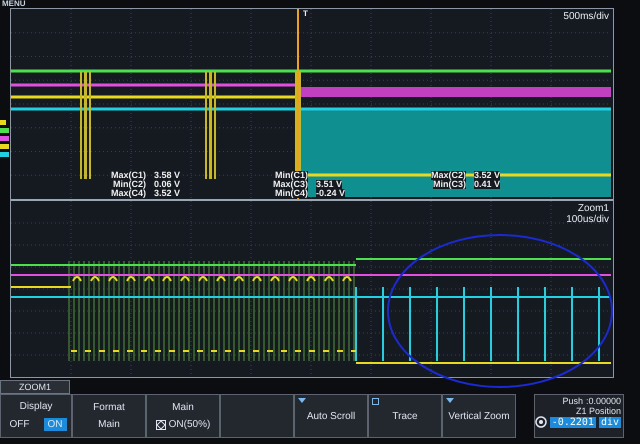 The height and width of the screenshot is (444, 640). What do you see at coordinates (449, 184) in the screenshot?
I see `measurement-label: Min(C3)` at bounding box center [449, 184].